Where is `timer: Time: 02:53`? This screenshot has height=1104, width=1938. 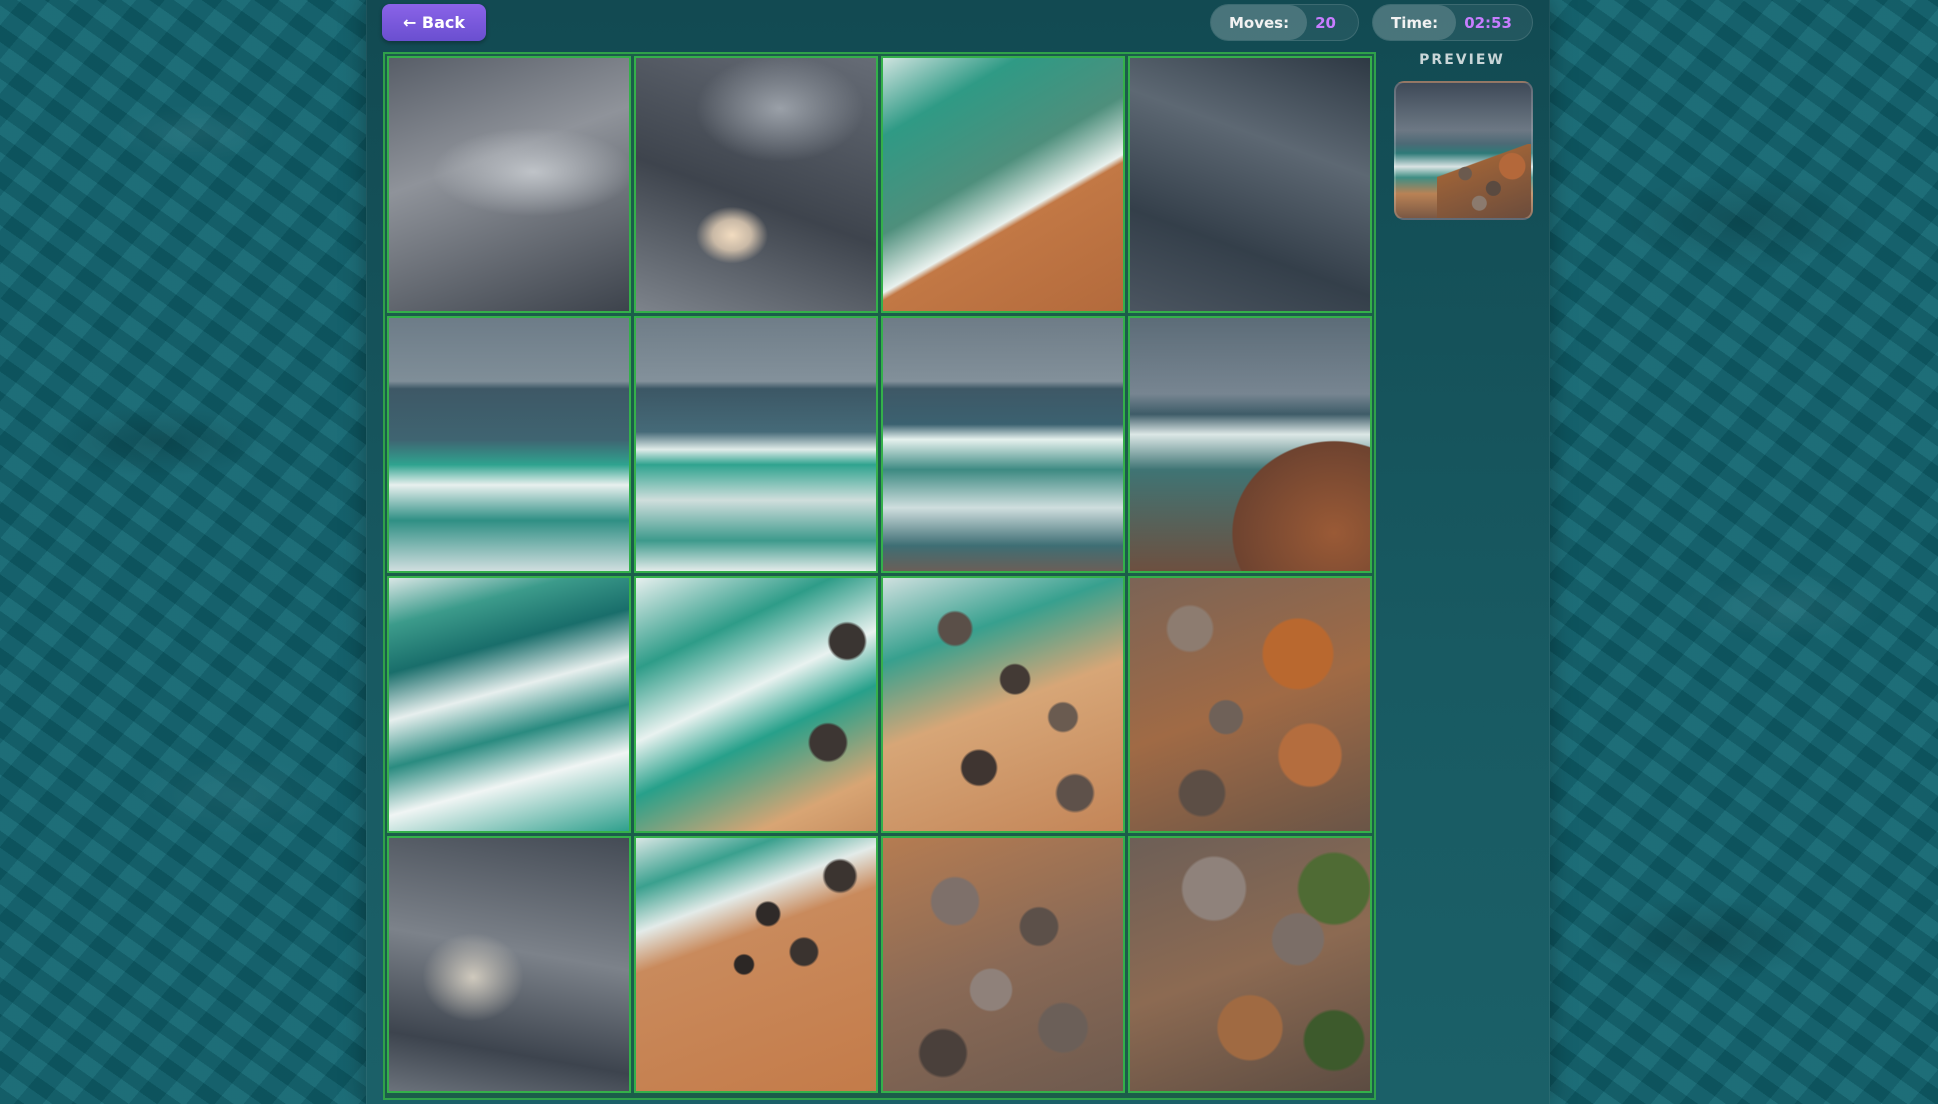 timer: Time: 02:53 is located at coordinates (1452, 22).